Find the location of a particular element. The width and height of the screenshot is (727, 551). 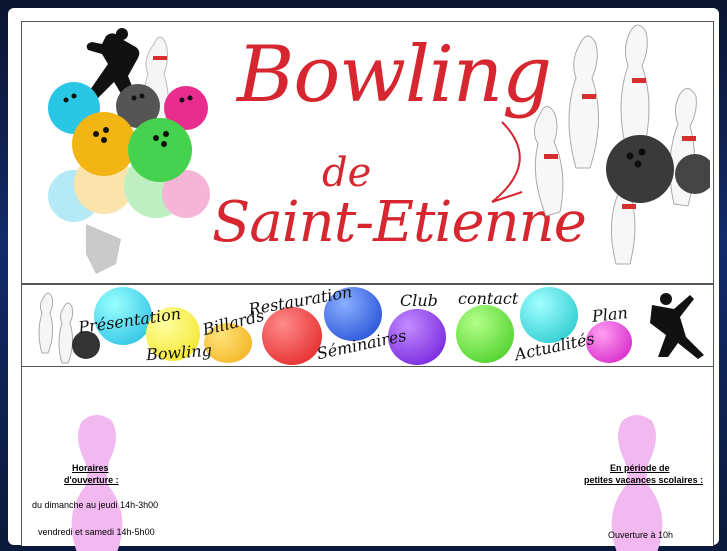

holiday-heading-line2: petites vacances scolaires : is located at coordinates (644, 480).